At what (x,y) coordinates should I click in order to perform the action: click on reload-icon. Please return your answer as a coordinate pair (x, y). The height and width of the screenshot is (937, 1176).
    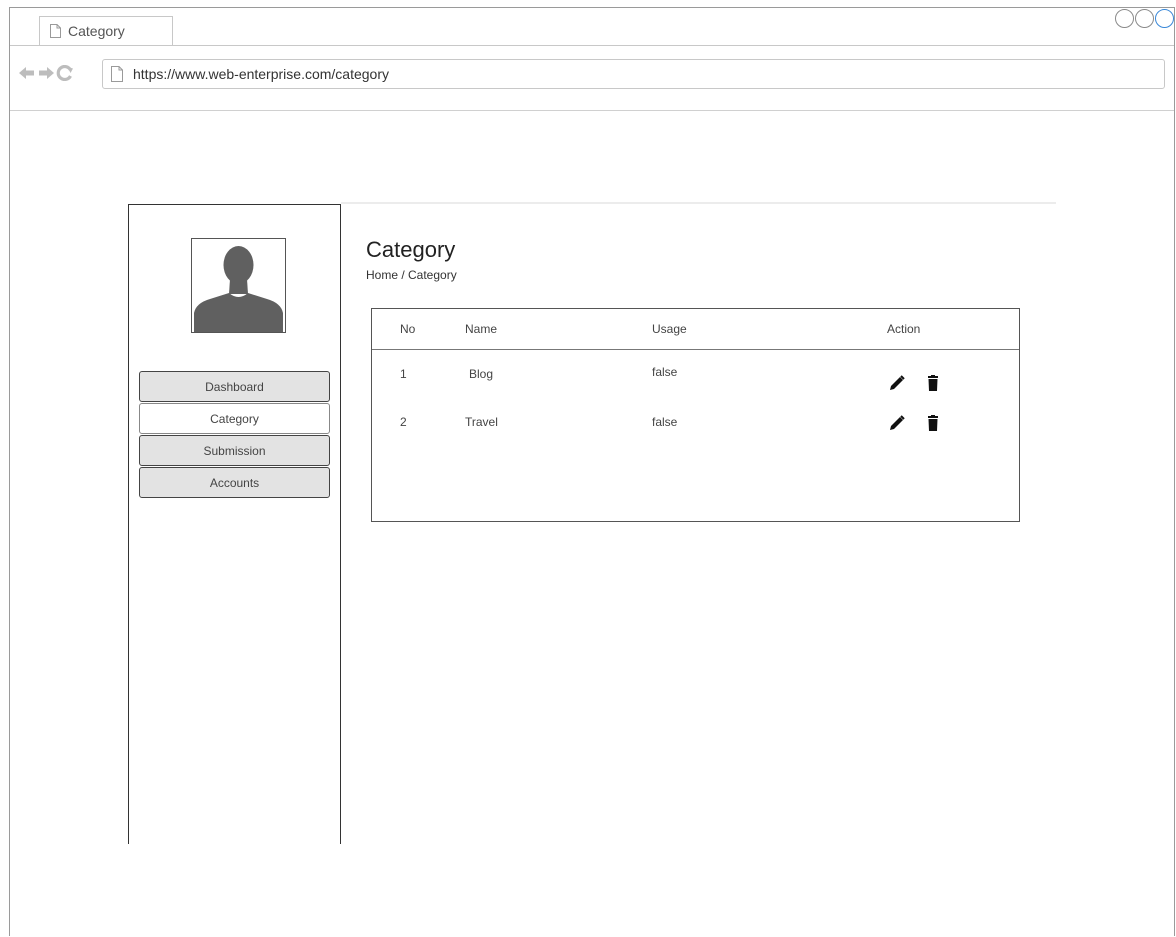
    Looking at the image, I should click on (65, 73).